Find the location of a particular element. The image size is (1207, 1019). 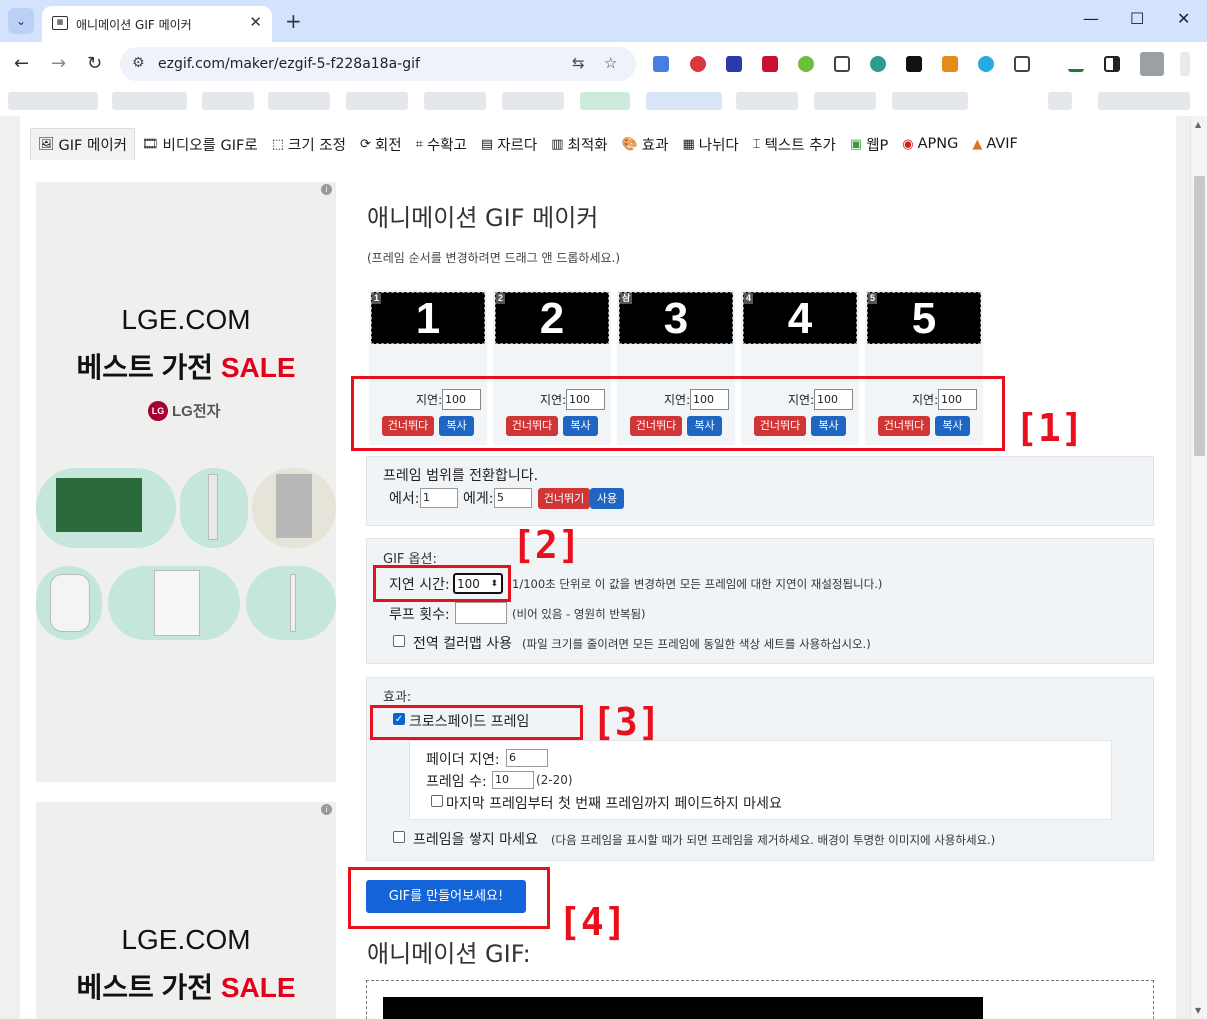

frame-count-input: 10 is located at coordinates (513, 780).